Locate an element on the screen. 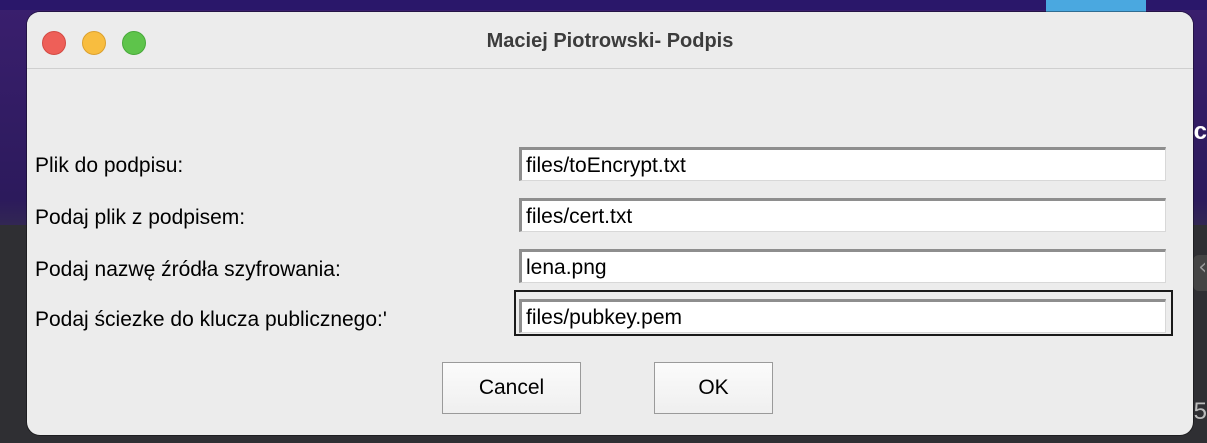 Image resolution: width=1207 pixels, height=443 pixels. background-partial-number: 5 is located at coordinates (1200, 411).